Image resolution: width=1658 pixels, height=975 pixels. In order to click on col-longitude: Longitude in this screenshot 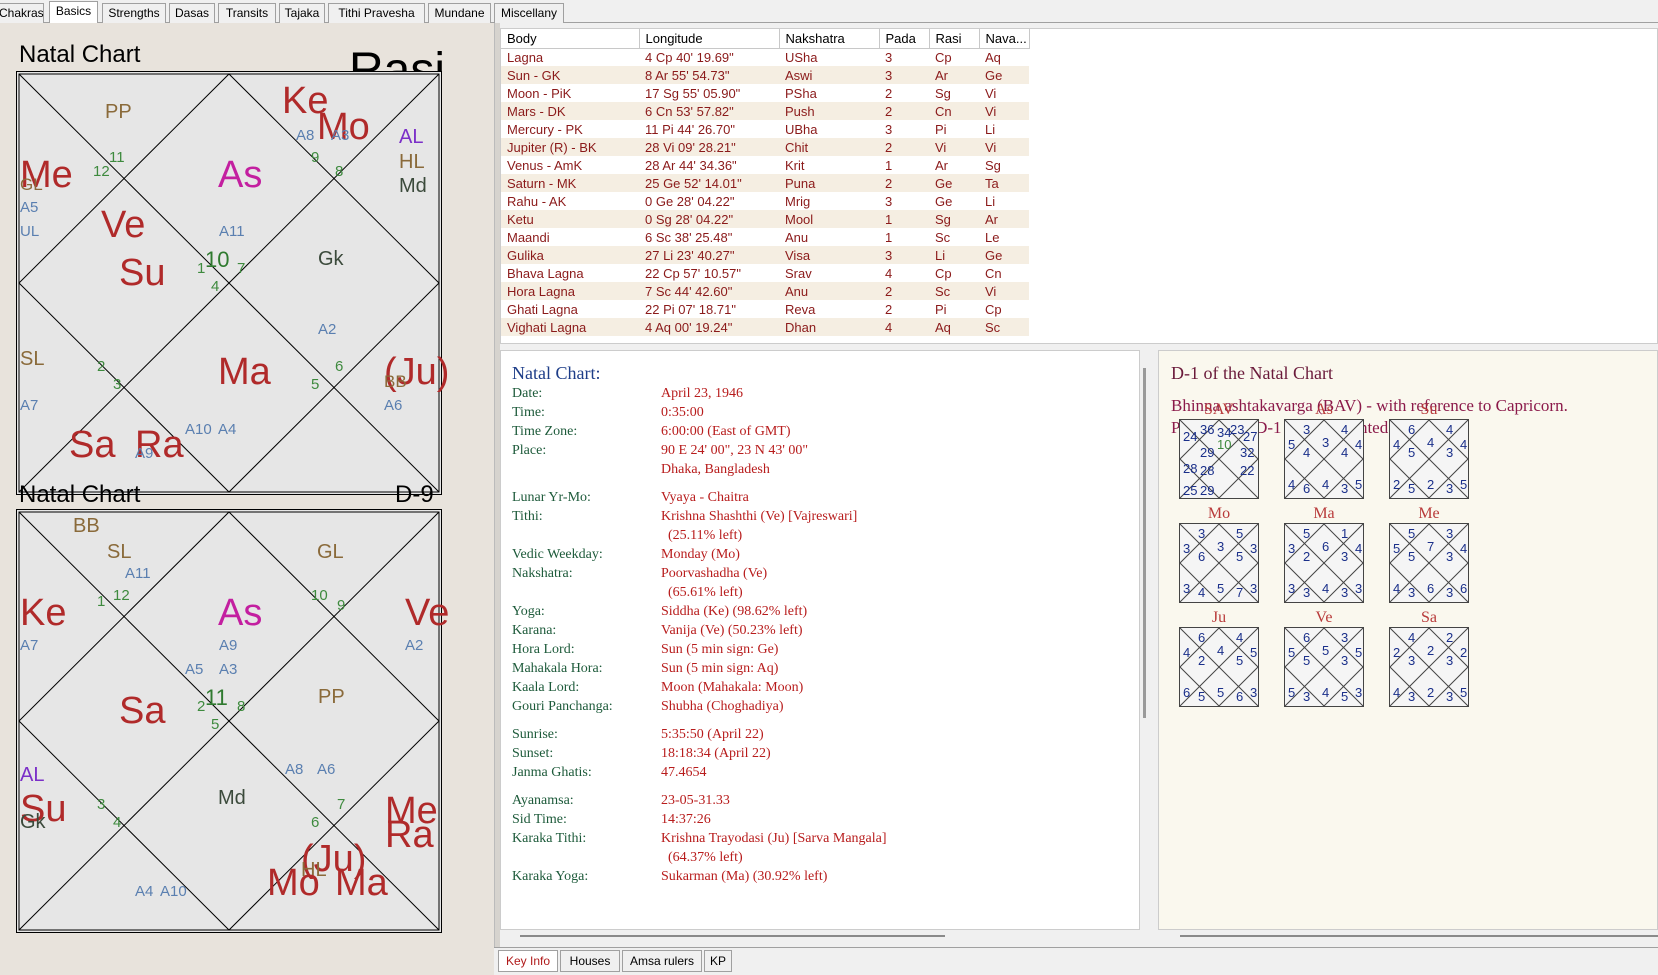, I will do `click(709, 39)`.